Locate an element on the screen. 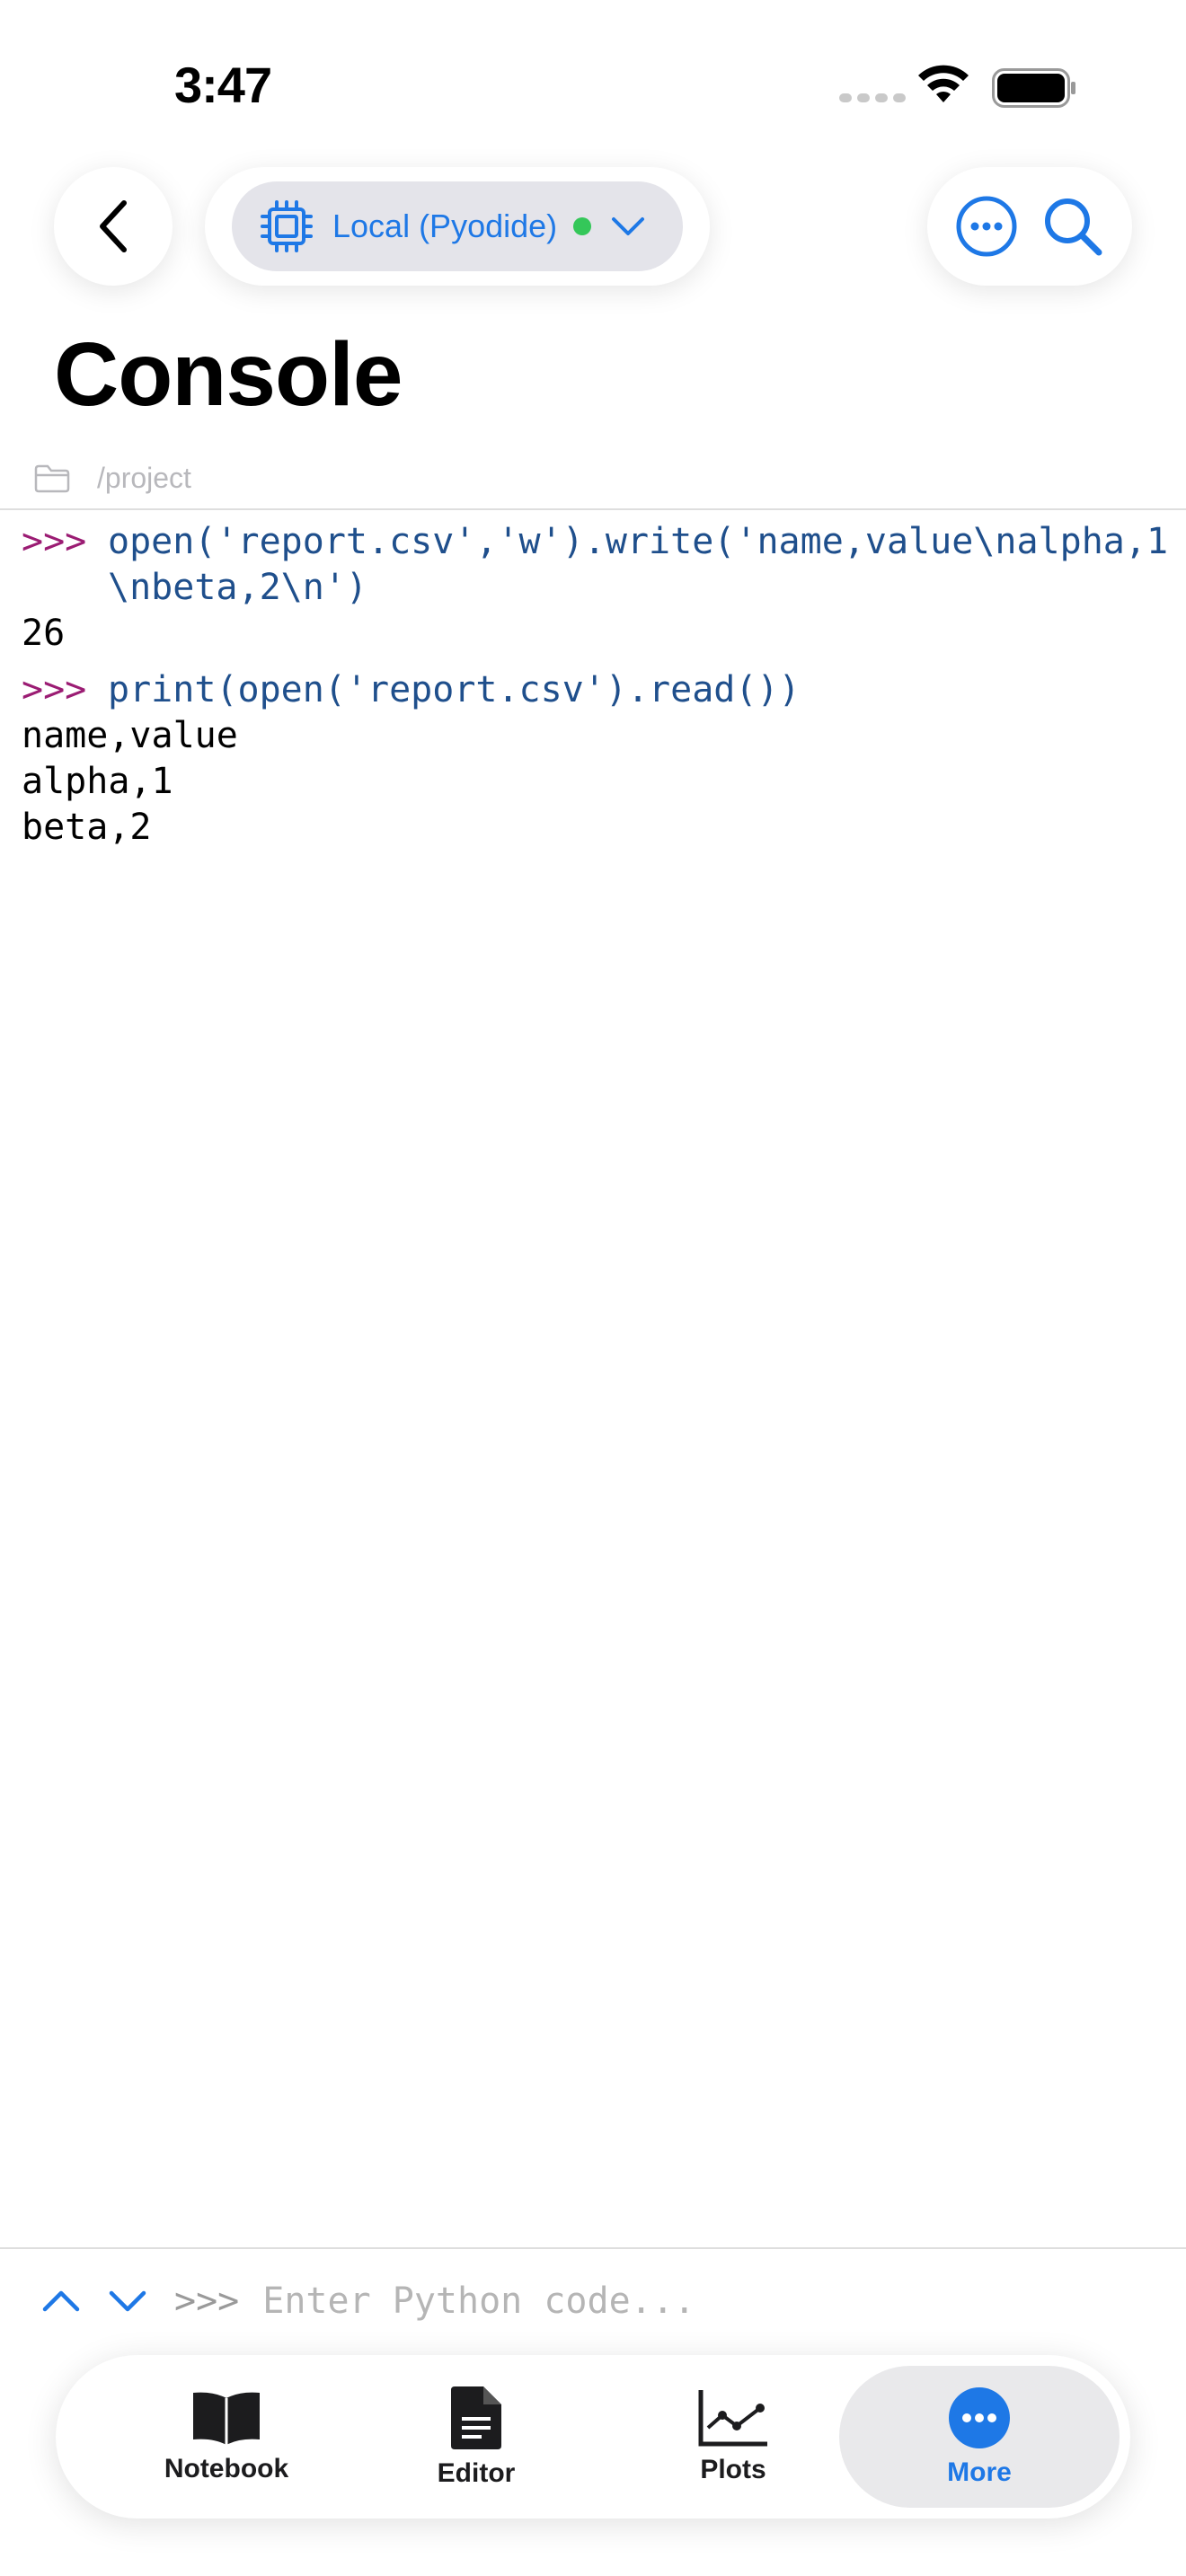 The height and width of the screenshot is (2576, 1186). console-input-bar: >>> is located at coordinates (593, 2301).